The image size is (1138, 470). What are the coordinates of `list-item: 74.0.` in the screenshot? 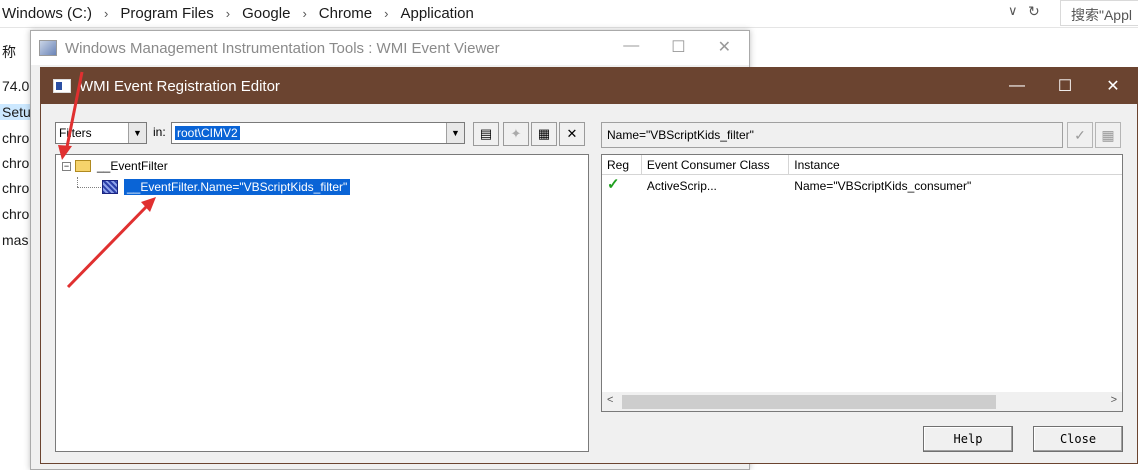 It's located at (17, 86).